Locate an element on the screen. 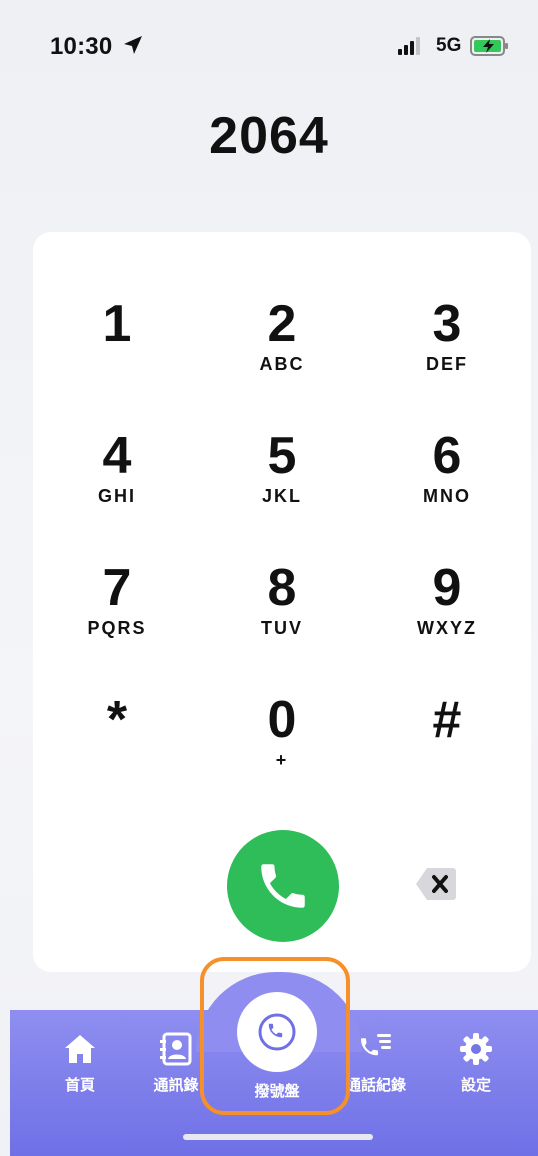 The image size is (538, 1156). key-letters: MNO is located at coordinates (447, 496).